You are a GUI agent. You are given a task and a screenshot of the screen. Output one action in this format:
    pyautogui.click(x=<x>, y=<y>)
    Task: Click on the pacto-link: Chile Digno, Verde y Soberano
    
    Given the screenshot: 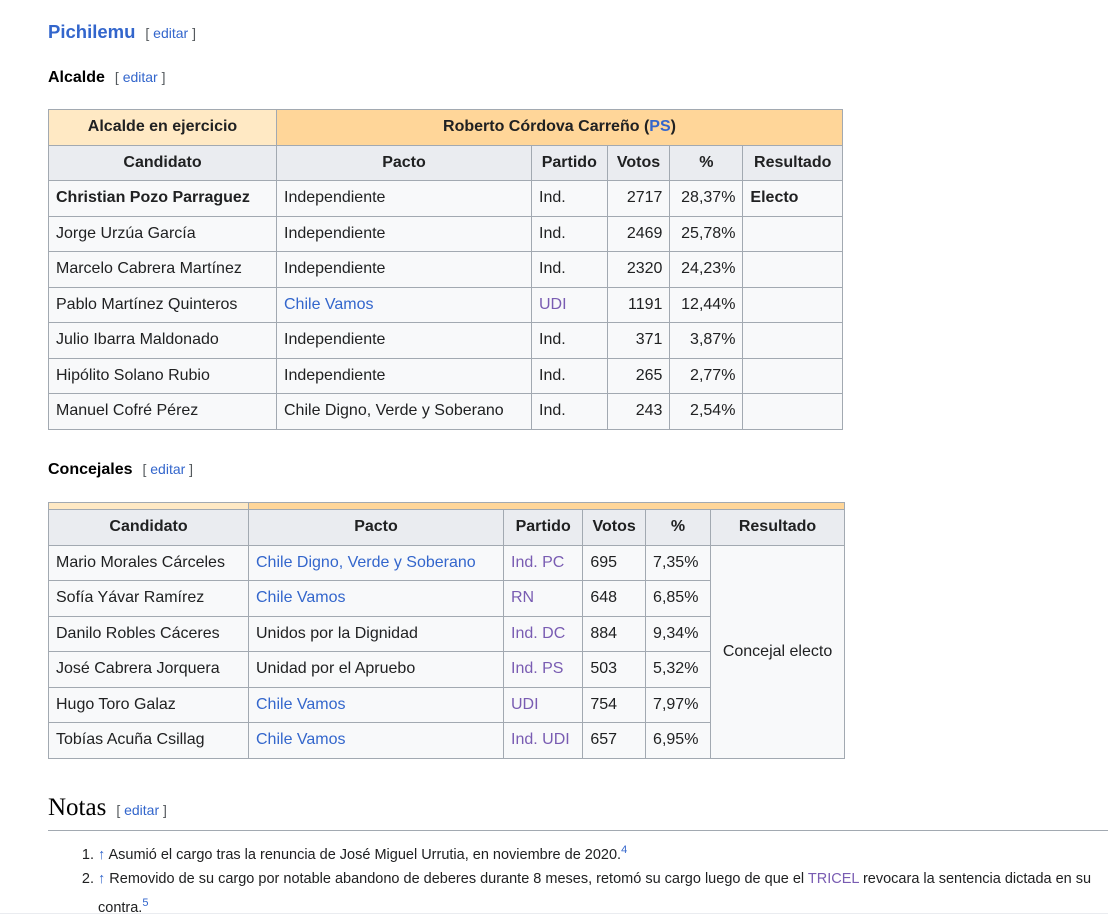 What is the action you would take?
    pyautogui.click(x=376, y=562)
    